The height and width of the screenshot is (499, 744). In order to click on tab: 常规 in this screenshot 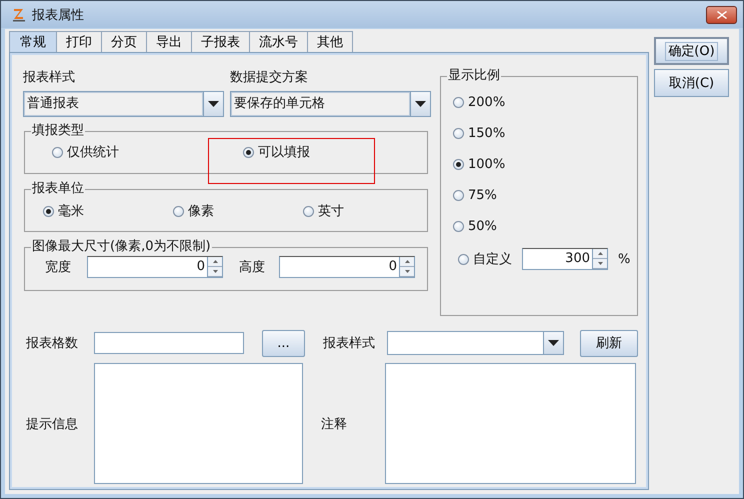, I will do `click(33, 41)`.